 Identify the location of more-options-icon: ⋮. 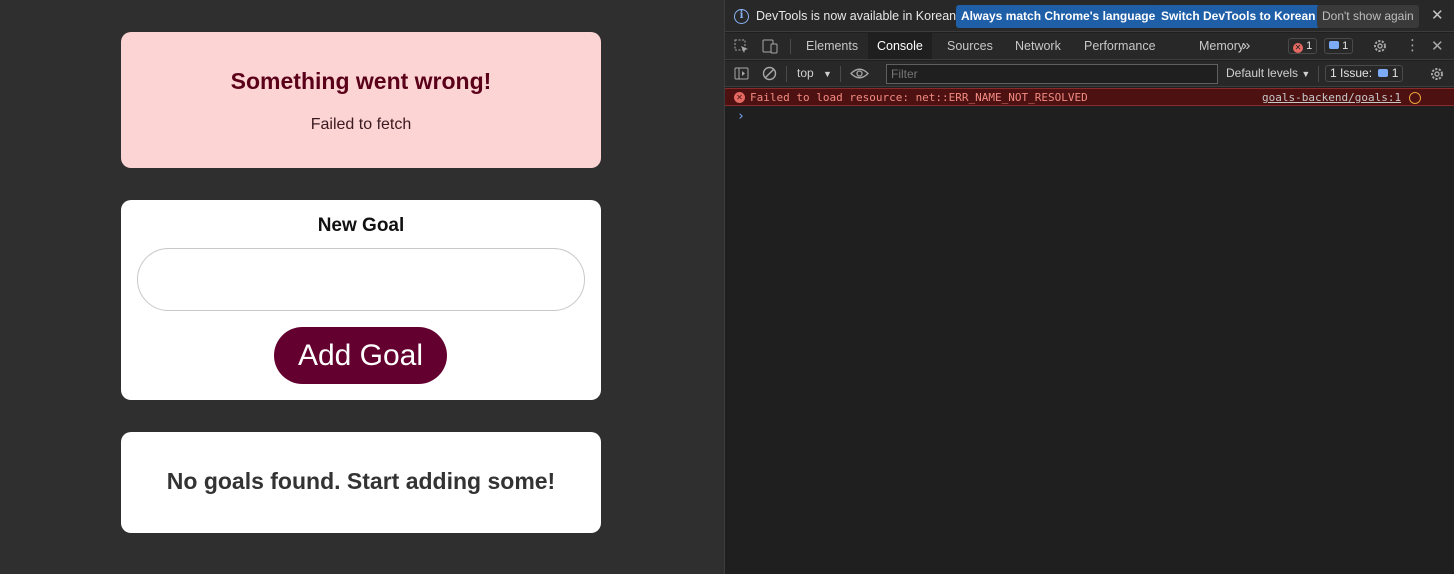
(1412, 45).